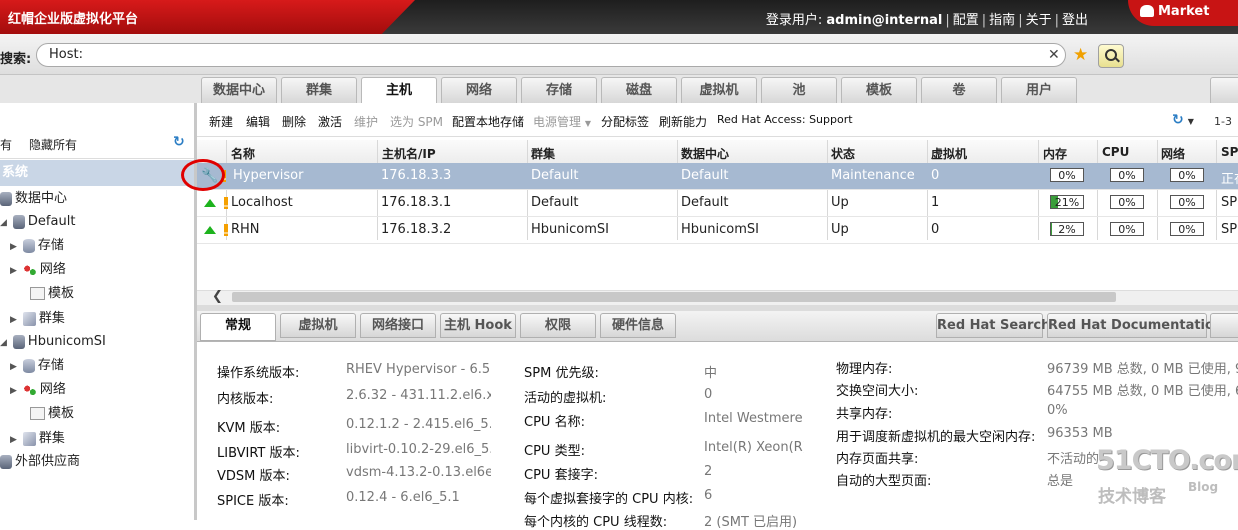 This screenshot has height=530, width=1238. What do you see at coordinates (843, 153) in the screenshot?
I see `col-status: 状态` at bounding box center [843, 153].